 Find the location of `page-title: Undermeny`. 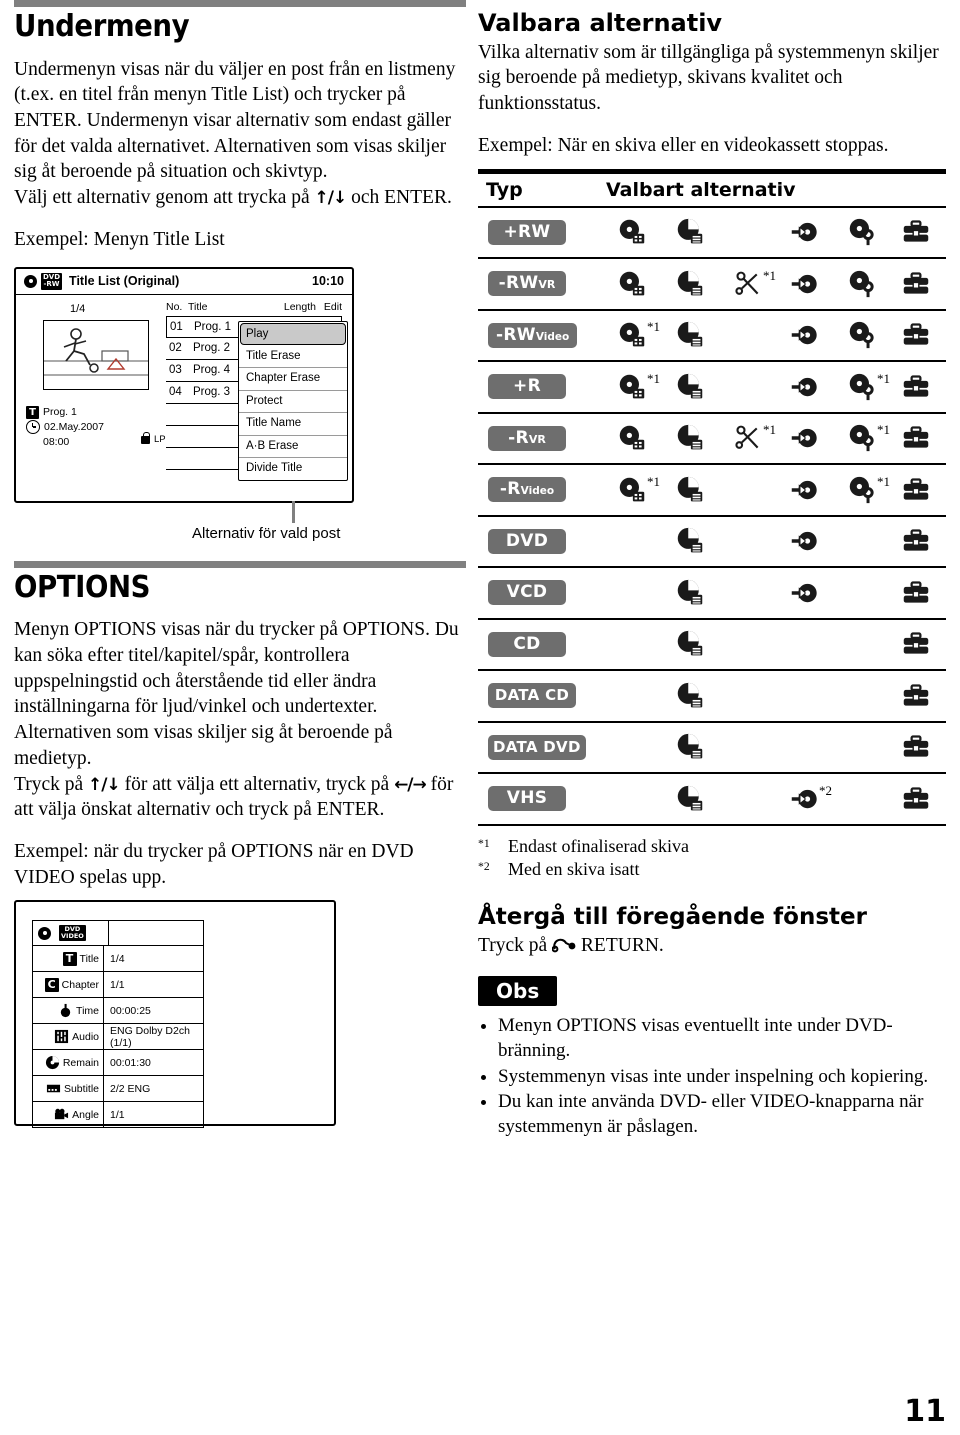

page-title: Undermeny is located at coordinates (102, 26).